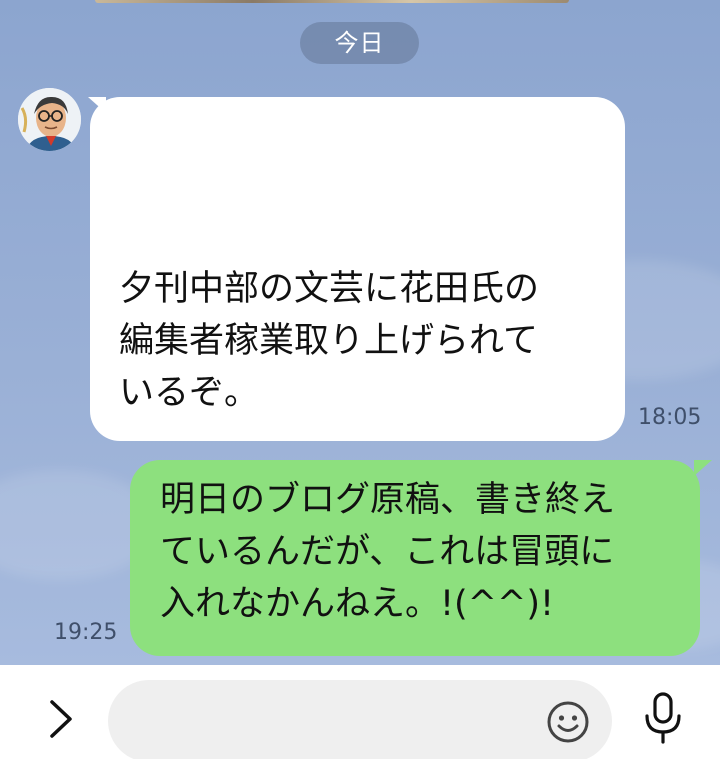  Describe the element at coordinates (332, 1) in the screenshot. I see `previous-image-message` at that location.